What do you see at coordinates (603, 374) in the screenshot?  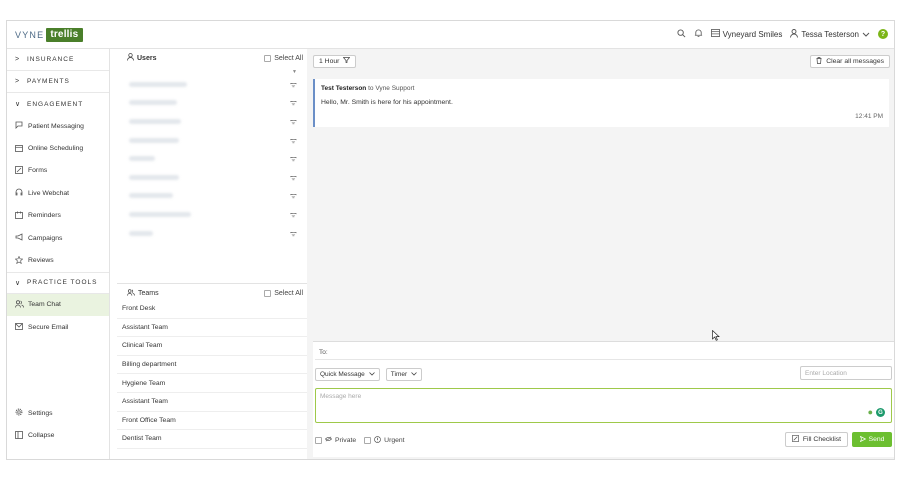 I see `compose-options: Quick Message Timer Enter Location` at bounding box center [603, 374].